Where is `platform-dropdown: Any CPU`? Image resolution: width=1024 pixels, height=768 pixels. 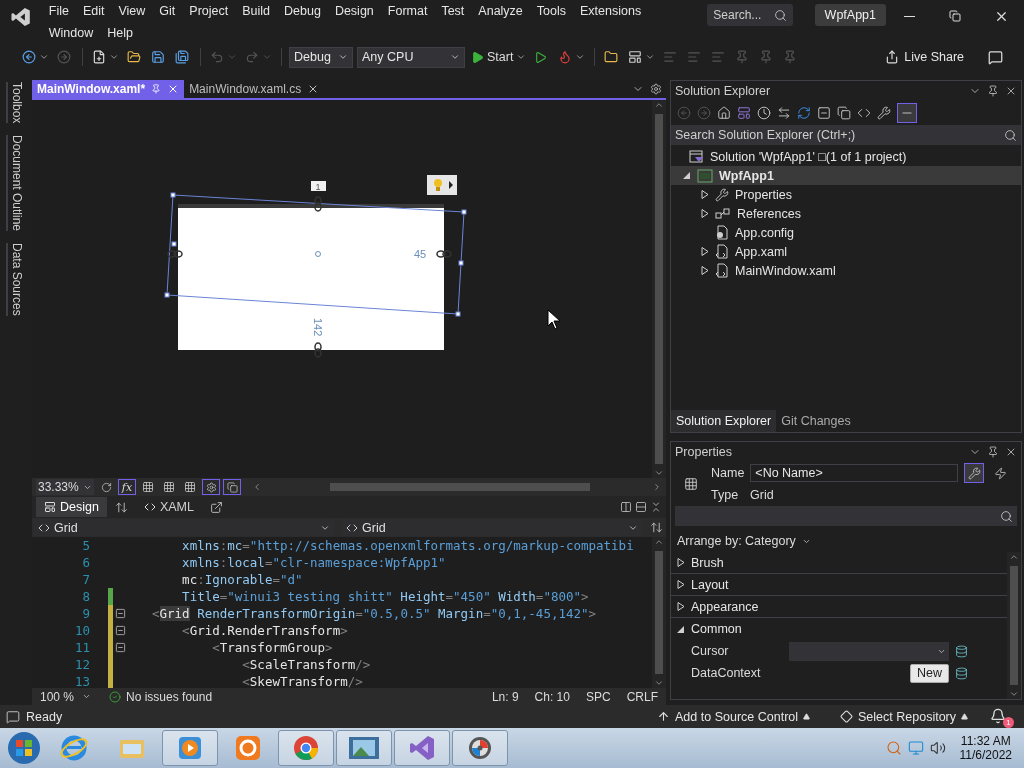 platform-dropdown: Any CPU is located at coordinates (411, 57).